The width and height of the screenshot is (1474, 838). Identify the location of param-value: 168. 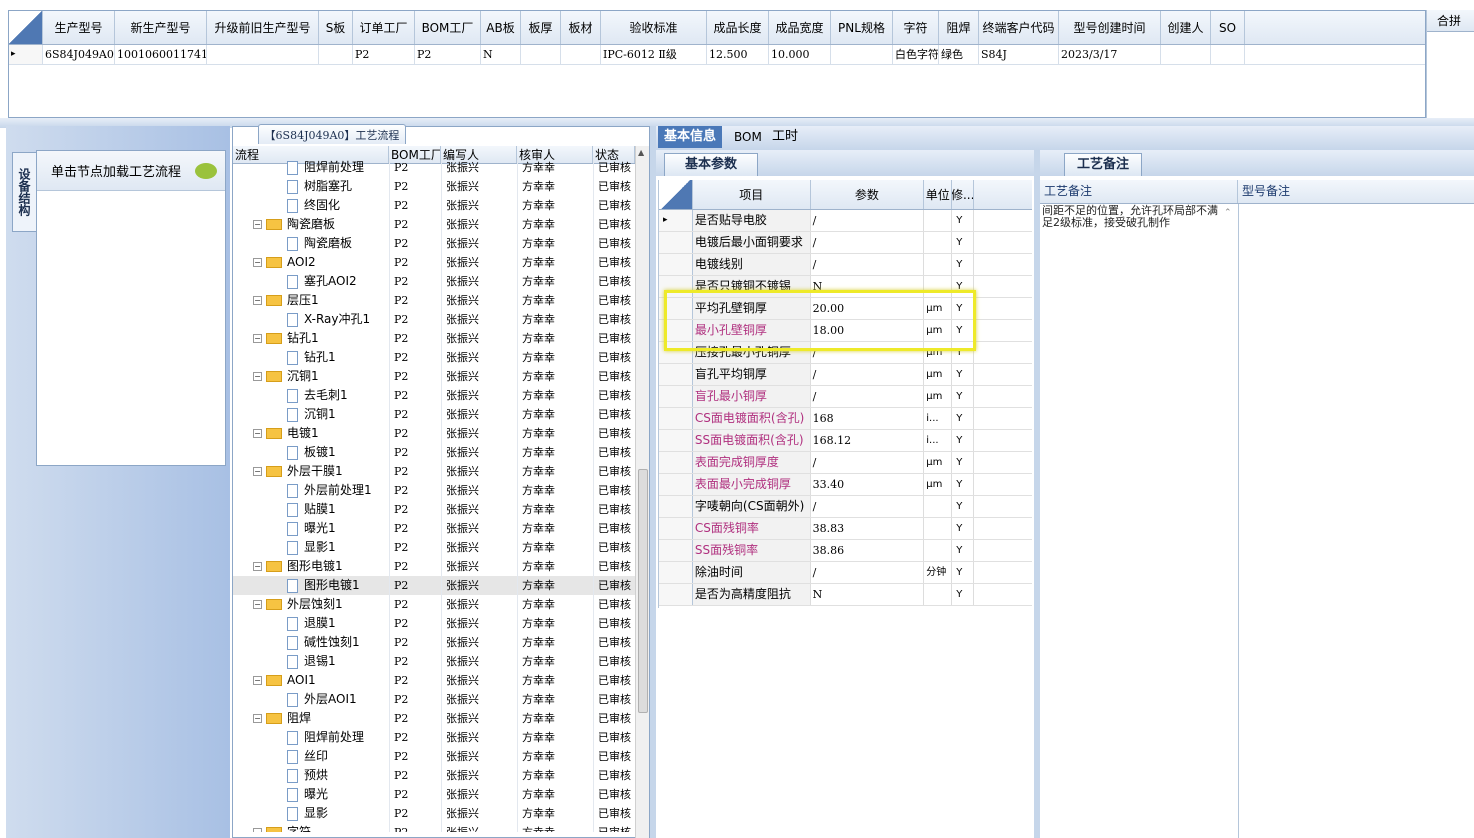
(868, 418).